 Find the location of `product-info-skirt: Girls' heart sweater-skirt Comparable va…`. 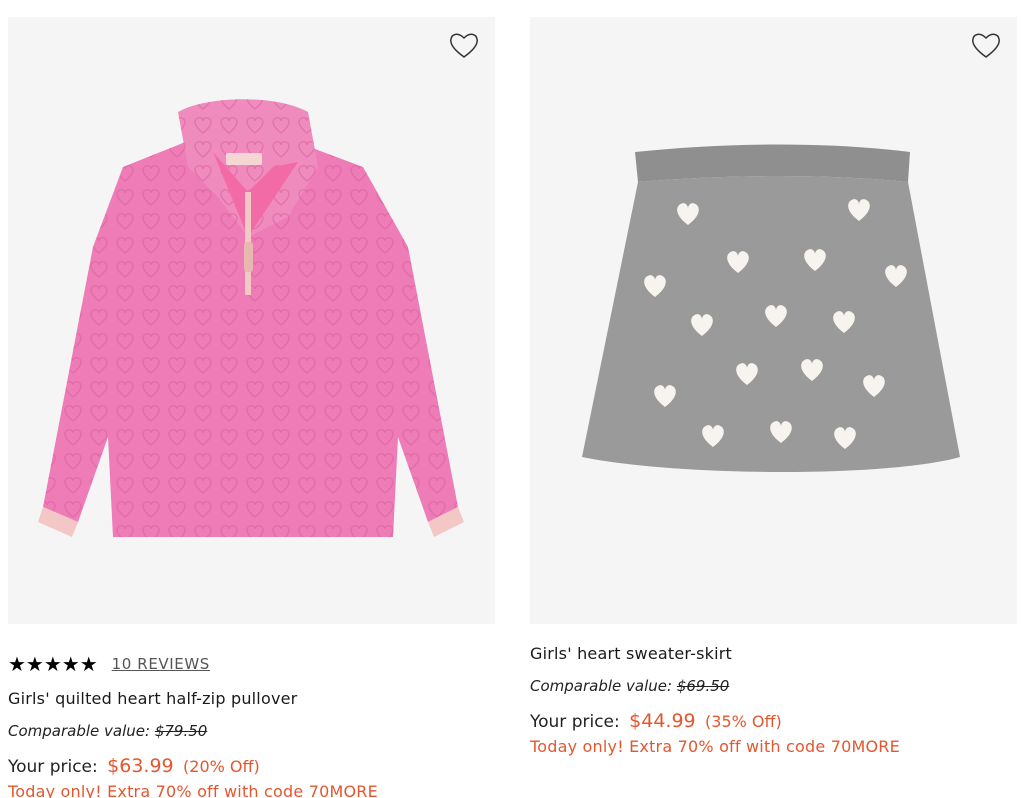

product-info-skirt: Girls' heart sweater-skirt Comparable va… is located at coordinates (773, 700).